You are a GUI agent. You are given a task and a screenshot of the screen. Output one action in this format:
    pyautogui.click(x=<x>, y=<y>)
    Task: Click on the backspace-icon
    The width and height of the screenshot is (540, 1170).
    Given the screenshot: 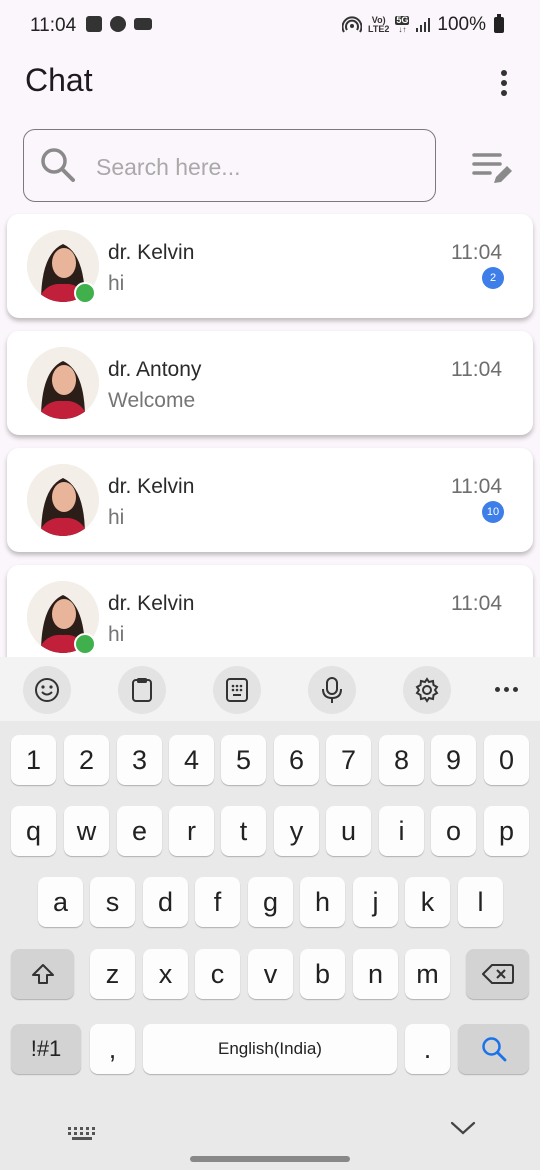 What is the action you would take?
    pyautogui.click(x=497, y=974)
    